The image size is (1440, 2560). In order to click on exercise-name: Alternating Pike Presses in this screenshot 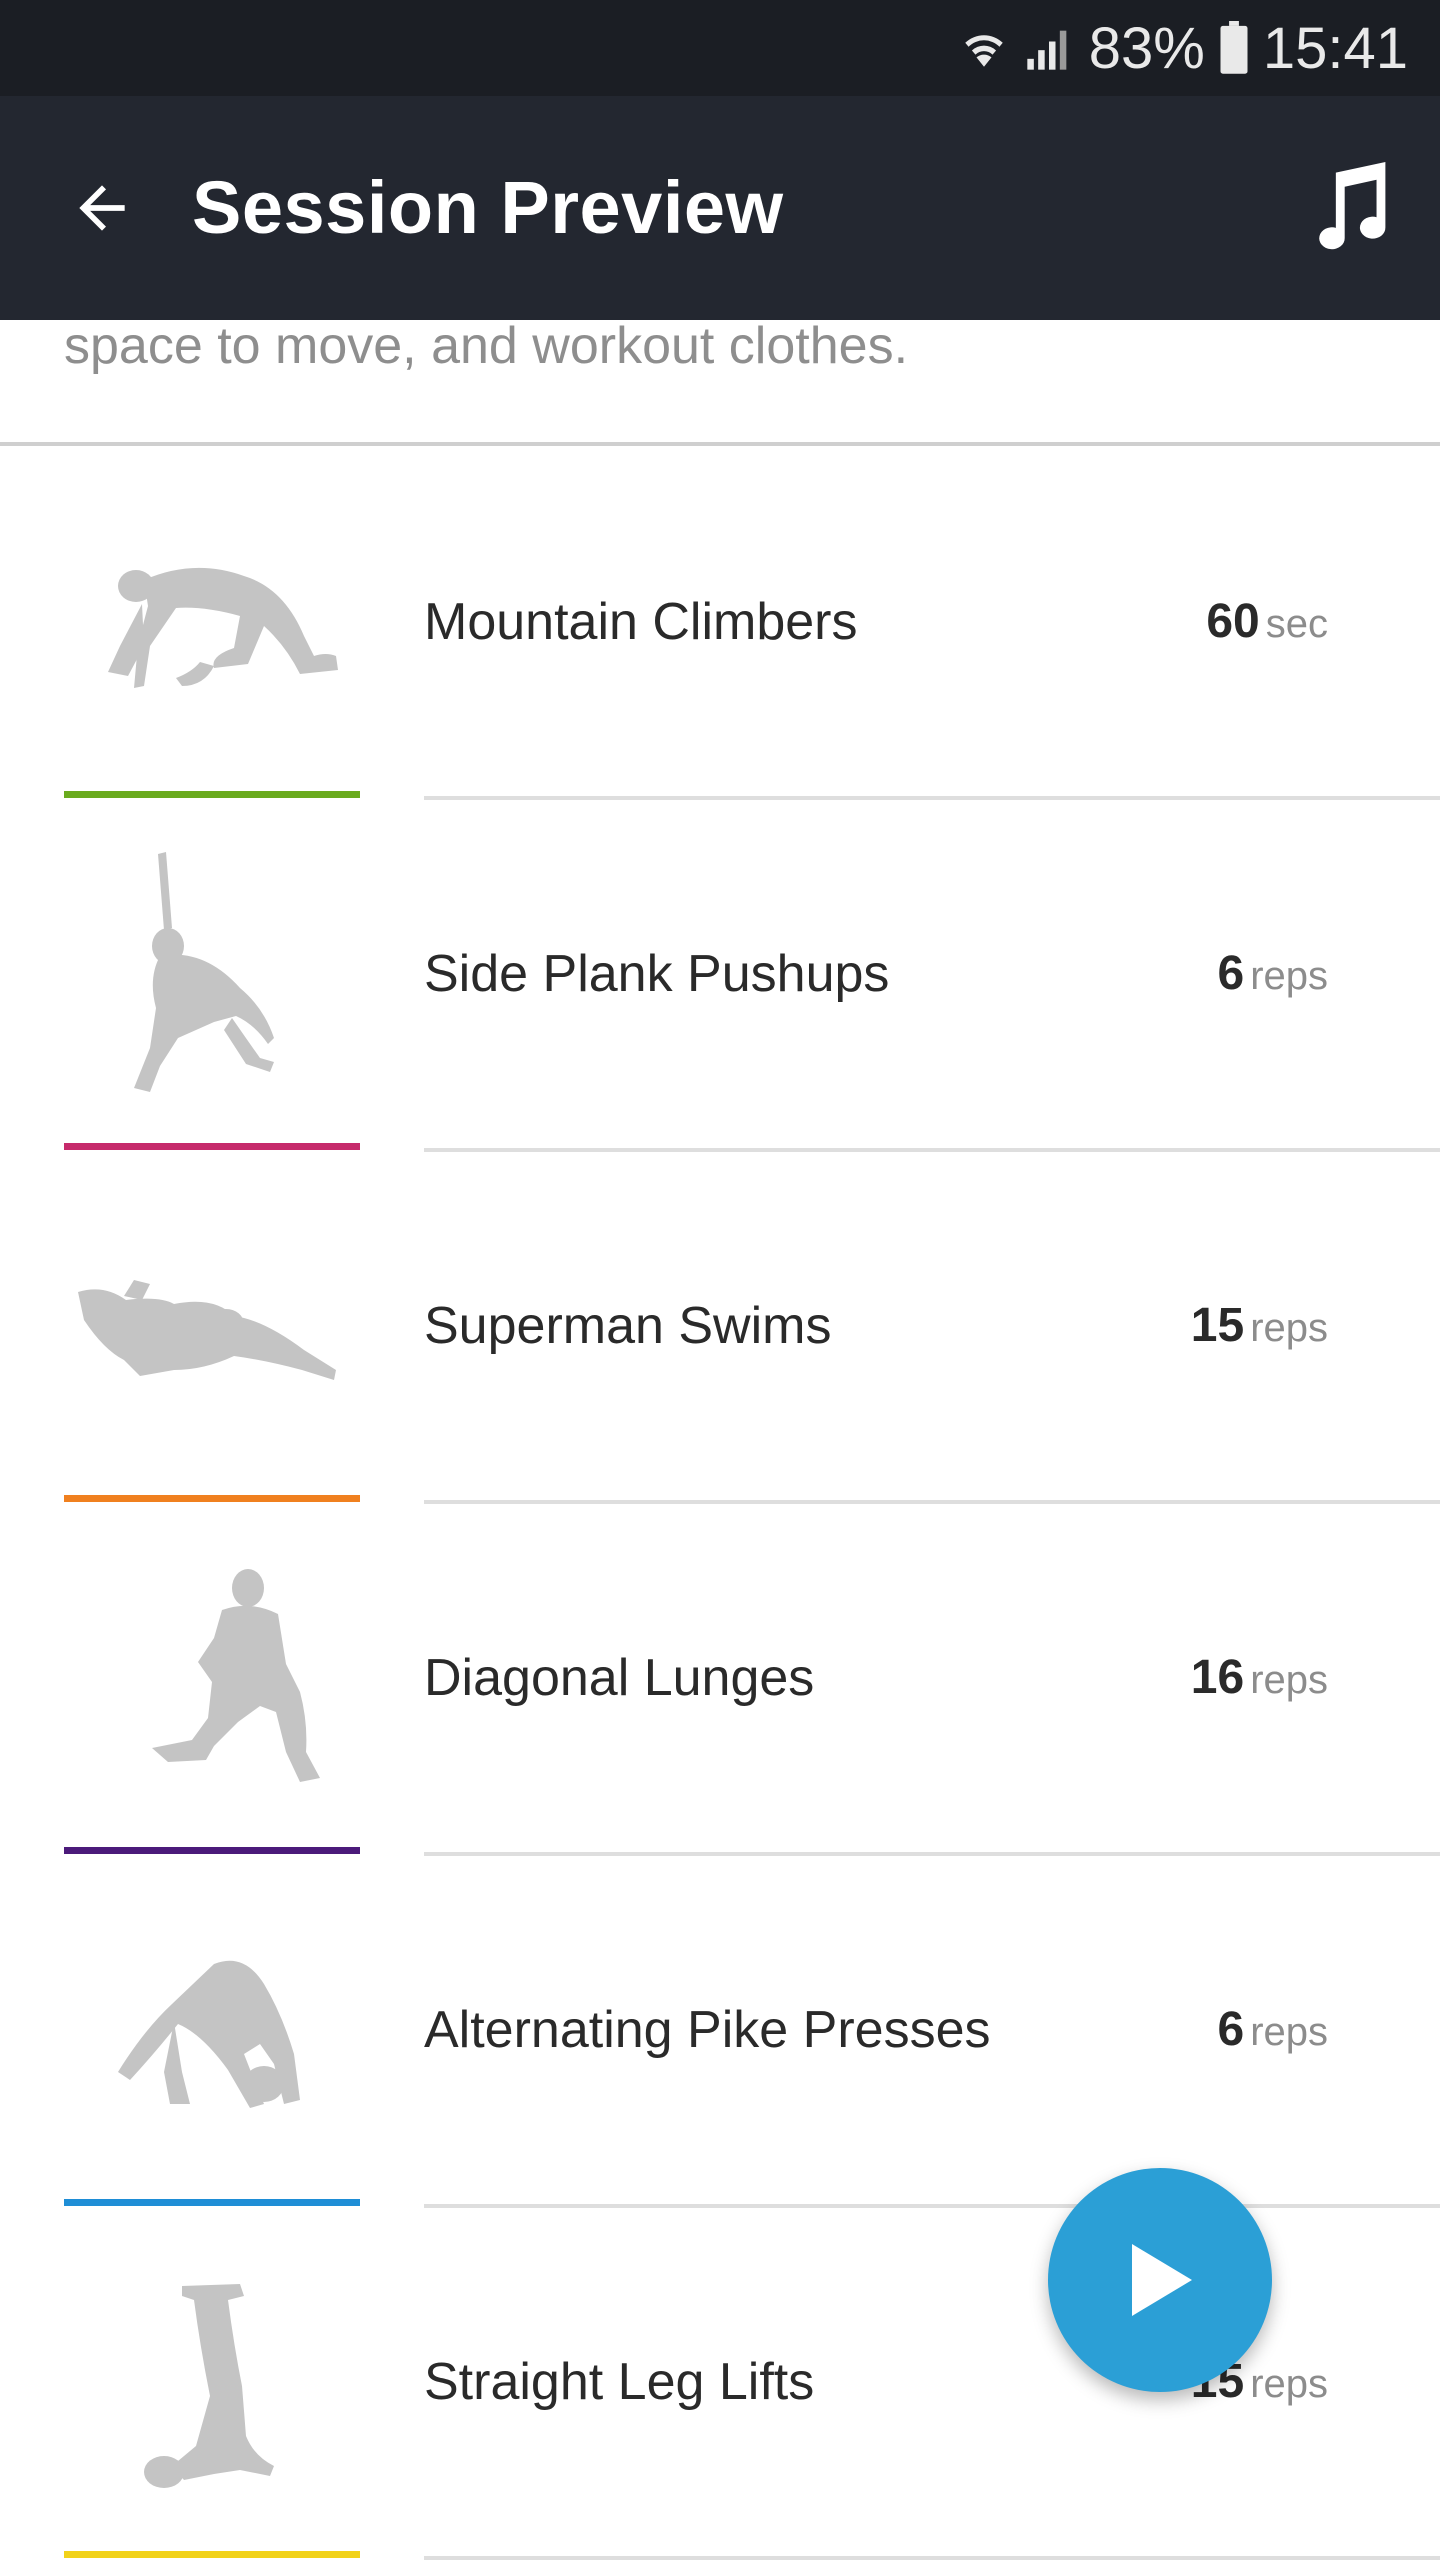, I will do `click(707, 2030)`.